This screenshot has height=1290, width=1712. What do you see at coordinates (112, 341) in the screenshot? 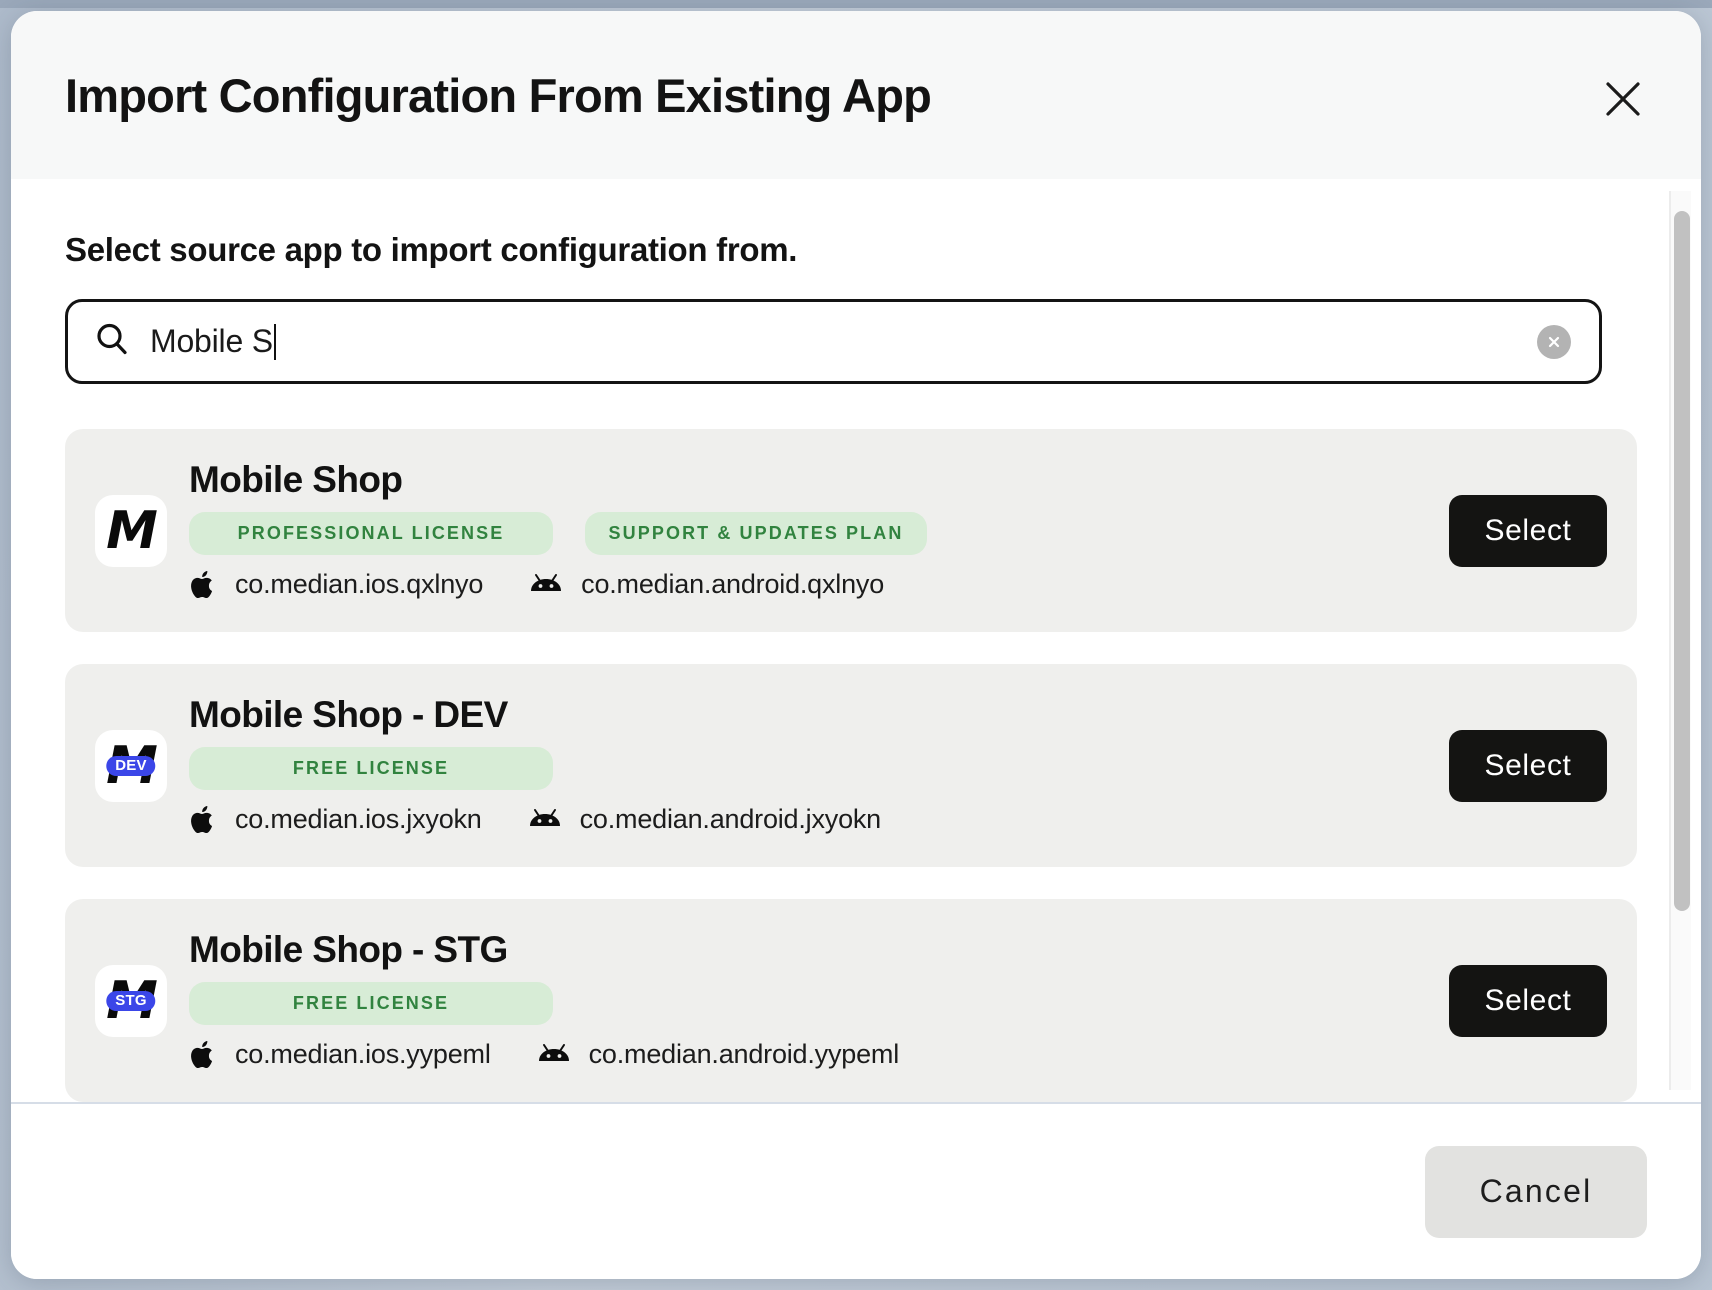
I see `search-icon` at bounding box center [112, 341].